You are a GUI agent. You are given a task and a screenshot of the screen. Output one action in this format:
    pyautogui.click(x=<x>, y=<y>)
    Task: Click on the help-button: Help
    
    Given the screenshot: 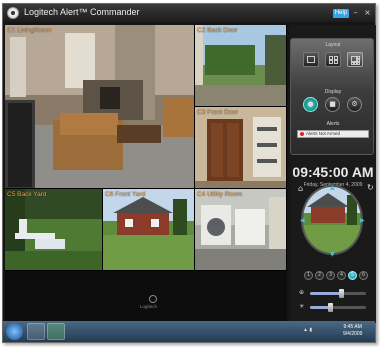 What is the action you would take?
    pyautogui.click(x=341, y=13)
    